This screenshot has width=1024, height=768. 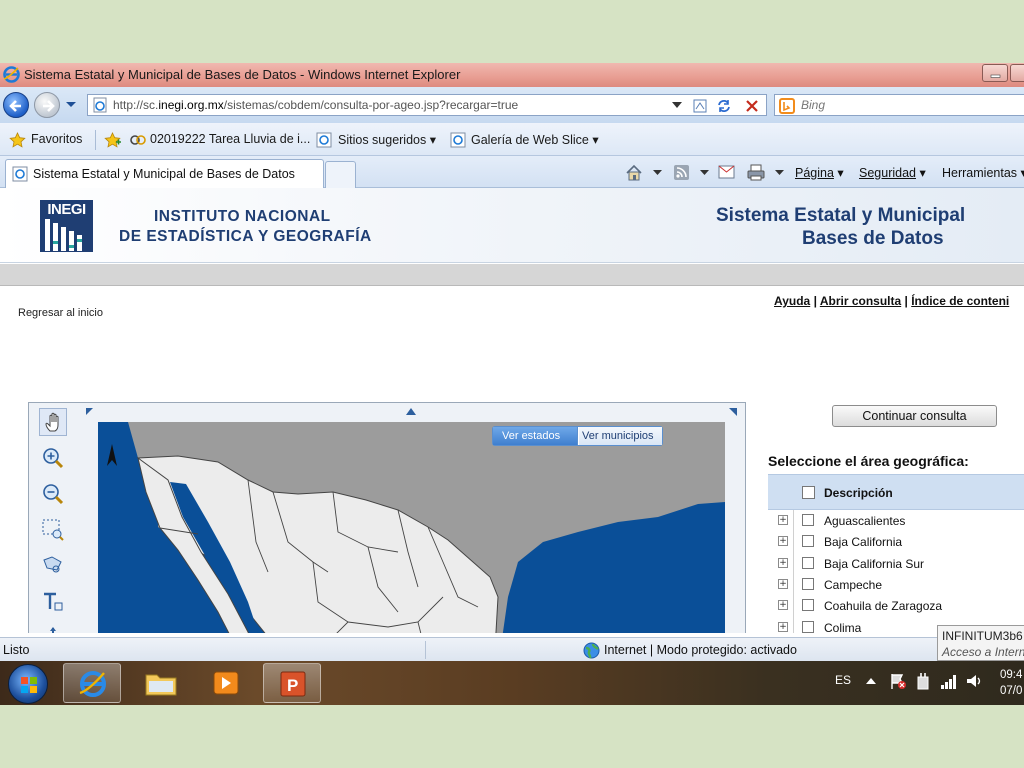 I want to click on taskbar-media-player, so click(x=226, y=683).